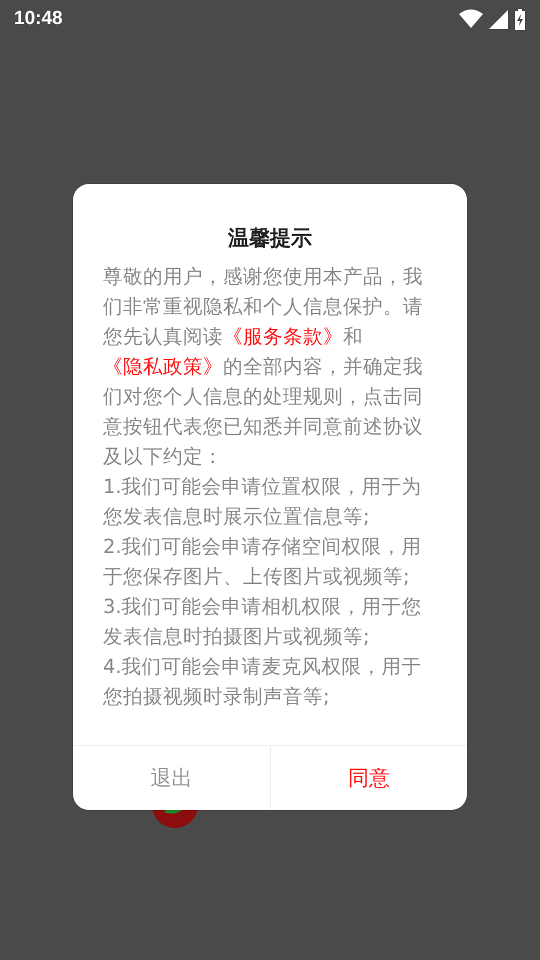  I want to click on dialog-title: 温馨提示, so click(270, 238).